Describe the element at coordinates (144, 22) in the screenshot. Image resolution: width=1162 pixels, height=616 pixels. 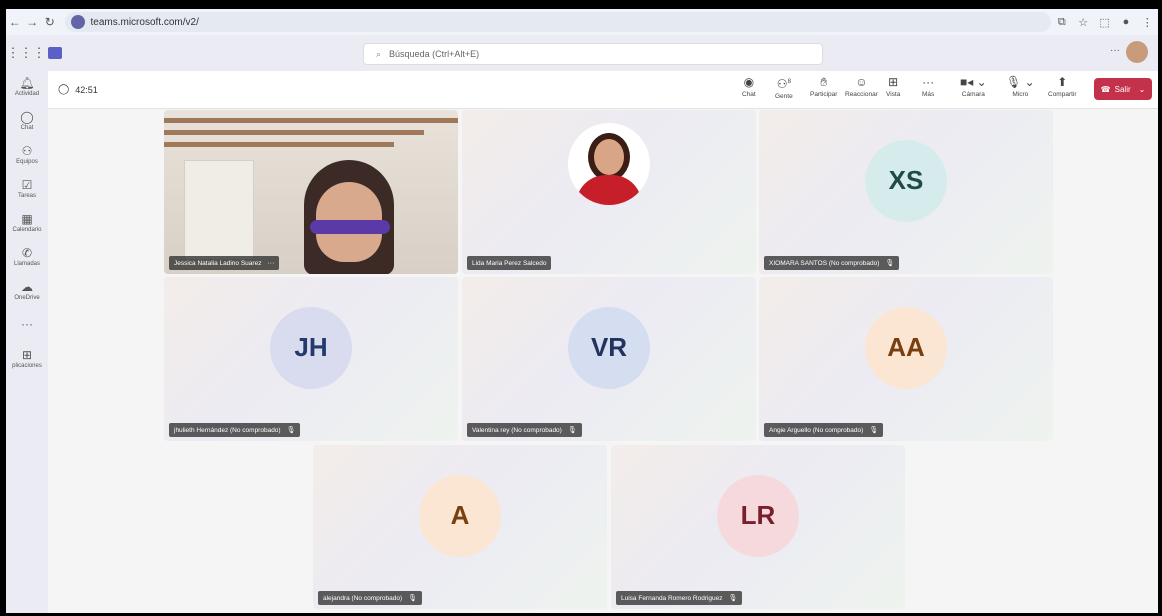
I see `url-text: teams.microsoft.com/v2/` at that location.